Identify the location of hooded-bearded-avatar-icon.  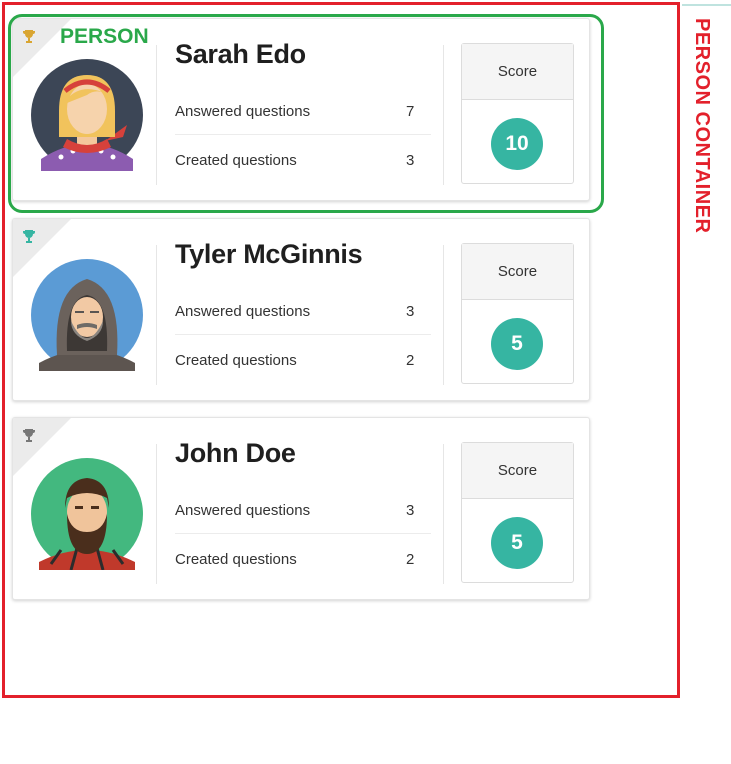
(87, 315).